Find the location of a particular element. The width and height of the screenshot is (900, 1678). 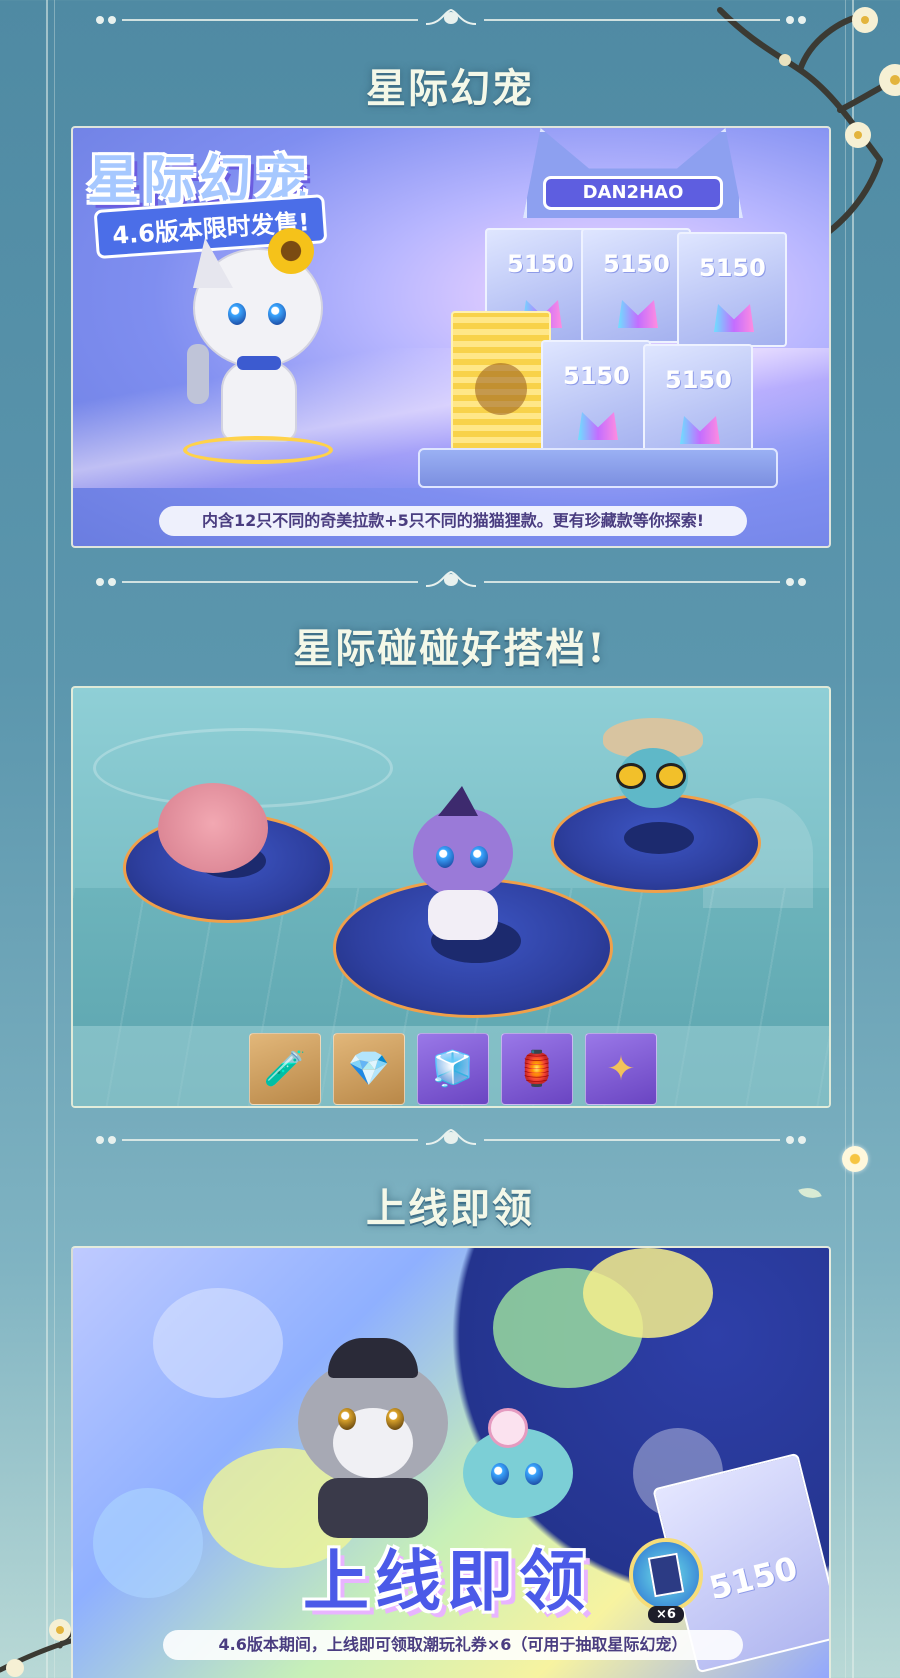

section-title: 星际碰碰好搭档! is located at coordinates (450, 648).